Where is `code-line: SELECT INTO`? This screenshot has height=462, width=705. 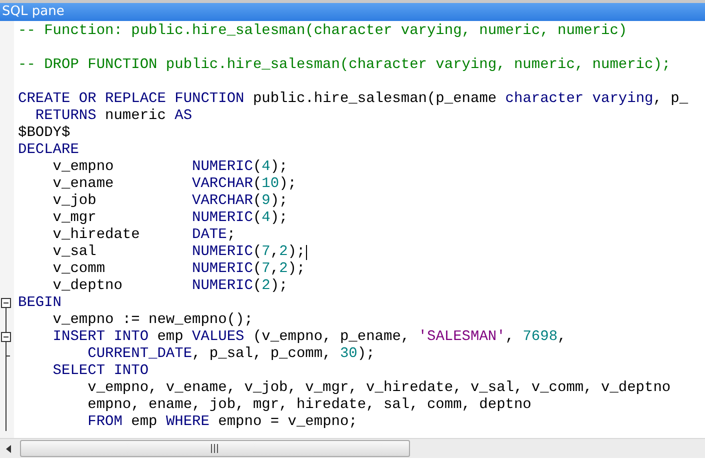
code-line: SELECT INTO is located at coordinates (100, 371).